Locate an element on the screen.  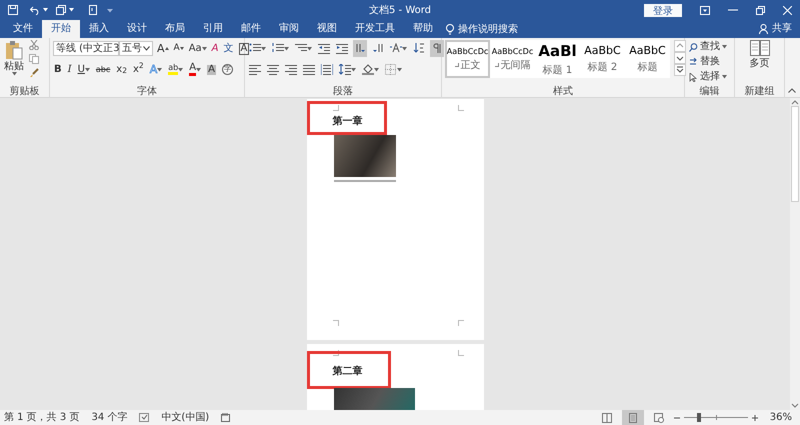
restore-icon is located at coordinates (760, 10).